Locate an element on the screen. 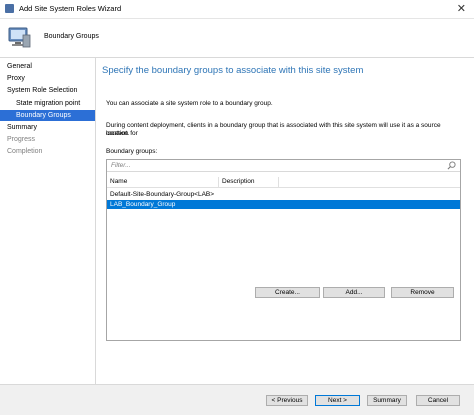  nav-item-boundary-groups: Boundary Groups is located at coordinates (47, 115).